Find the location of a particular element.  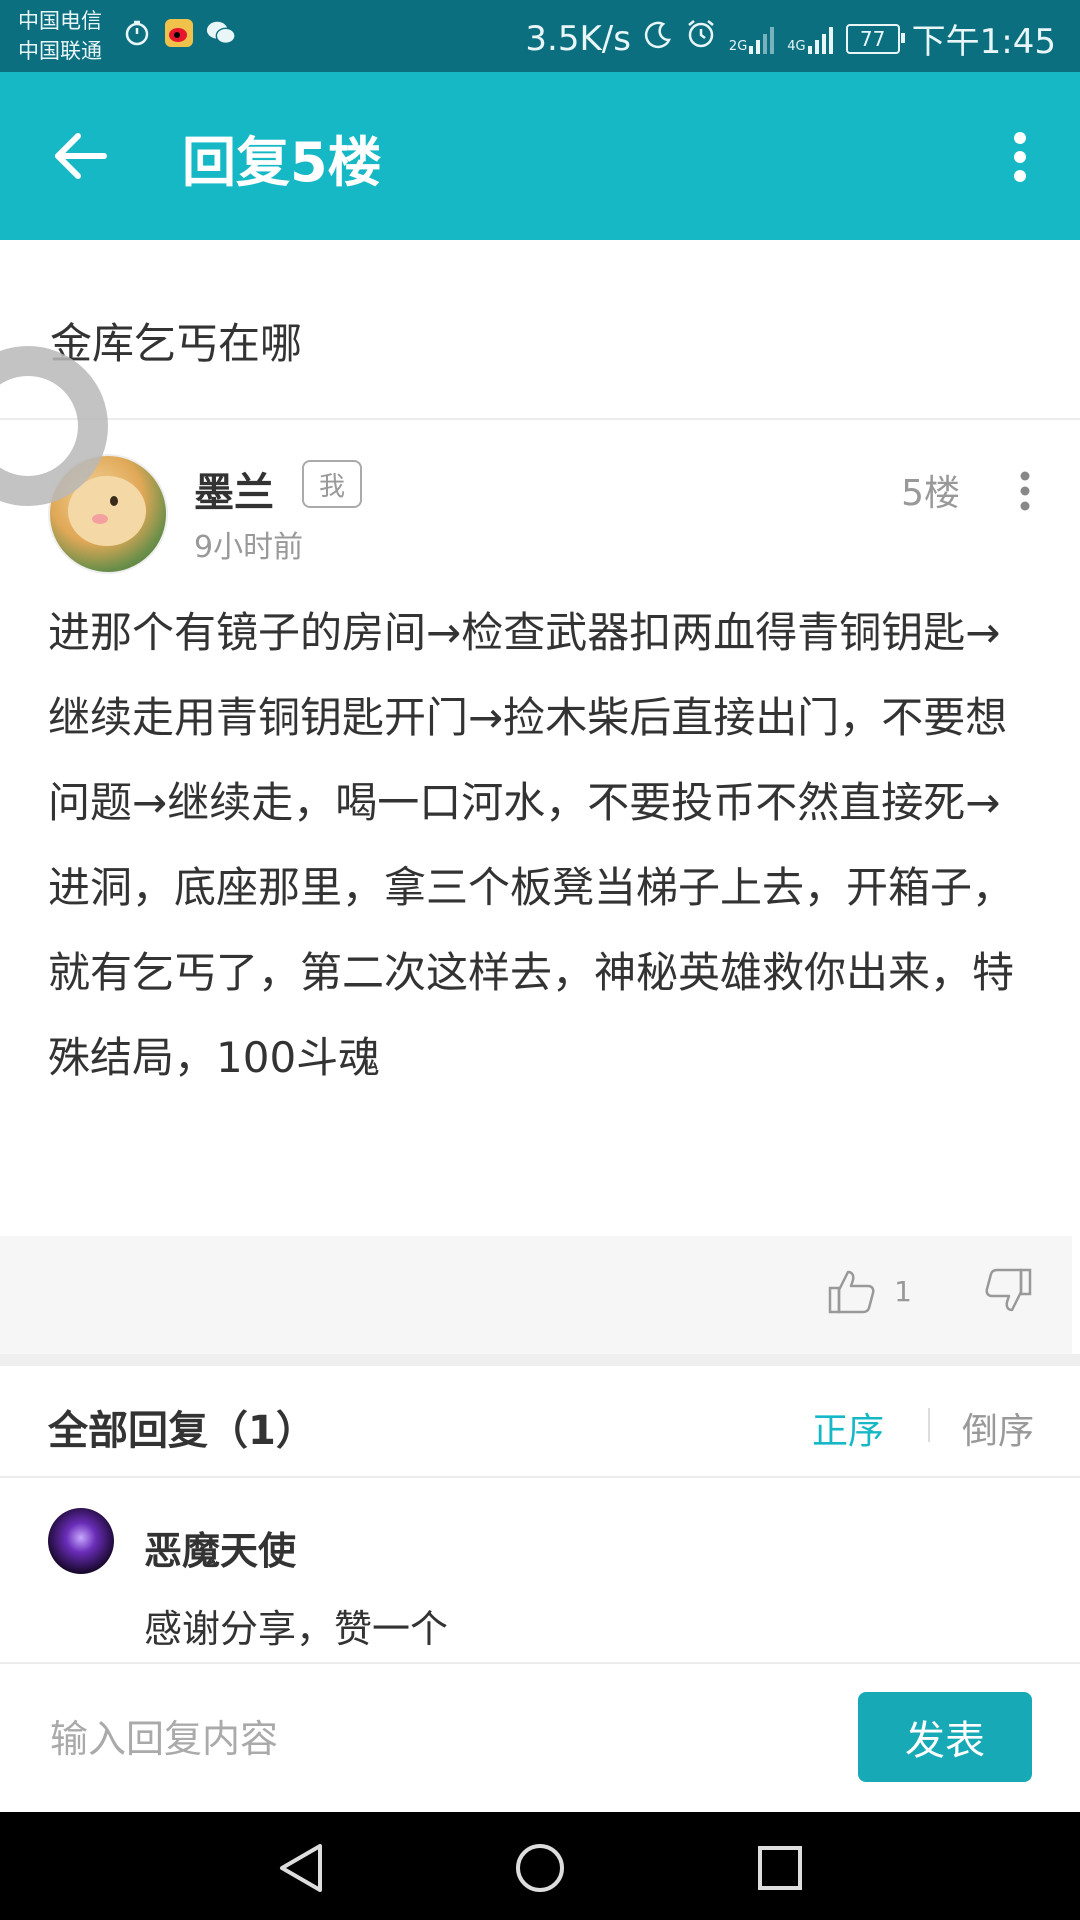

weibo-icon is located at coordinates (179, 33).